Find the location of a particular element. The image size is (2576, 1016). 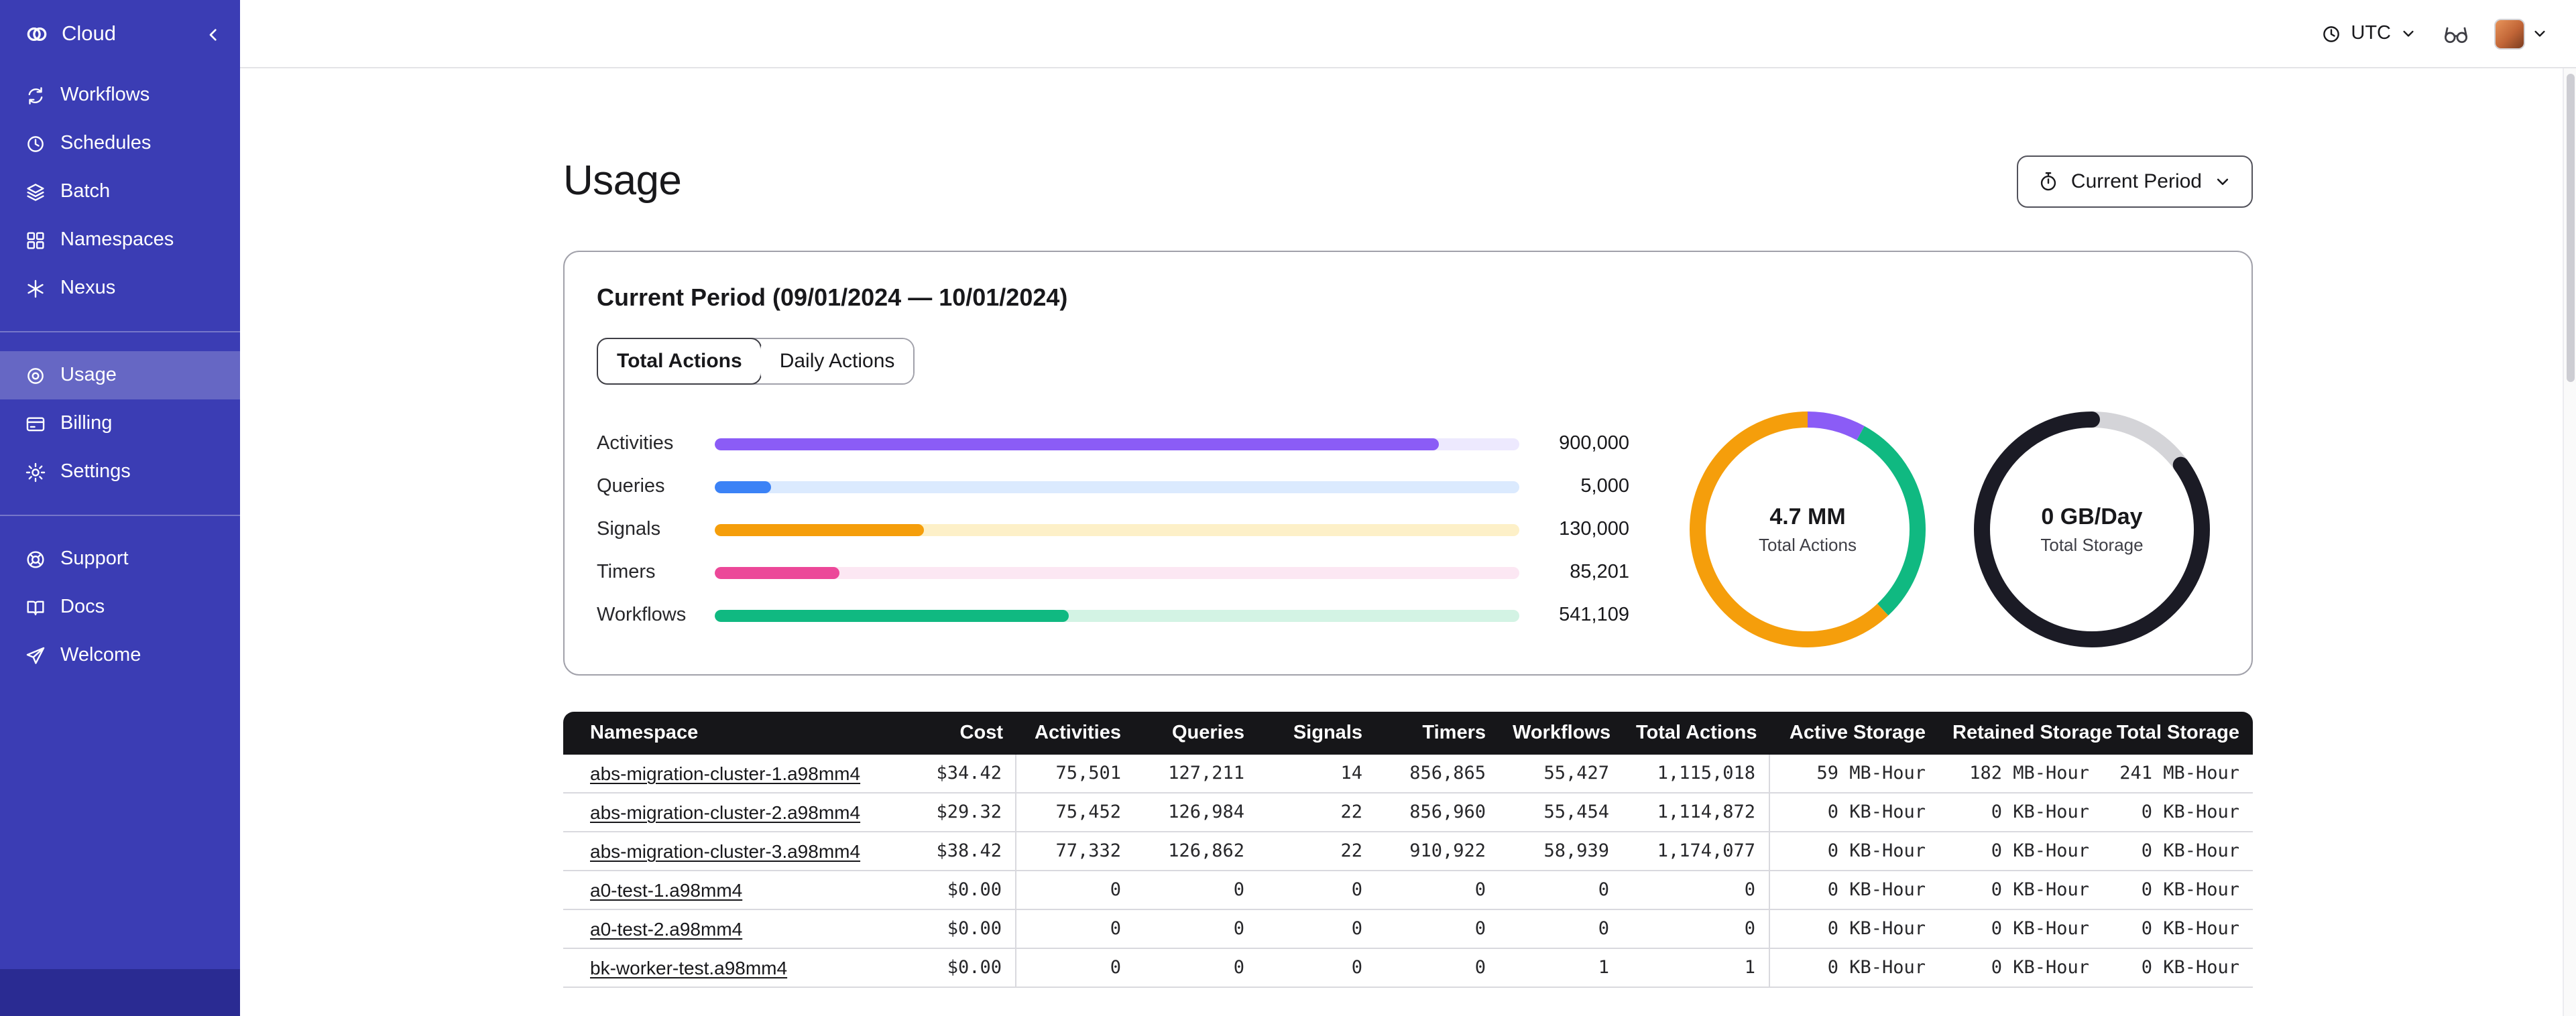

usage-icon is located at coordinates (35, 375).